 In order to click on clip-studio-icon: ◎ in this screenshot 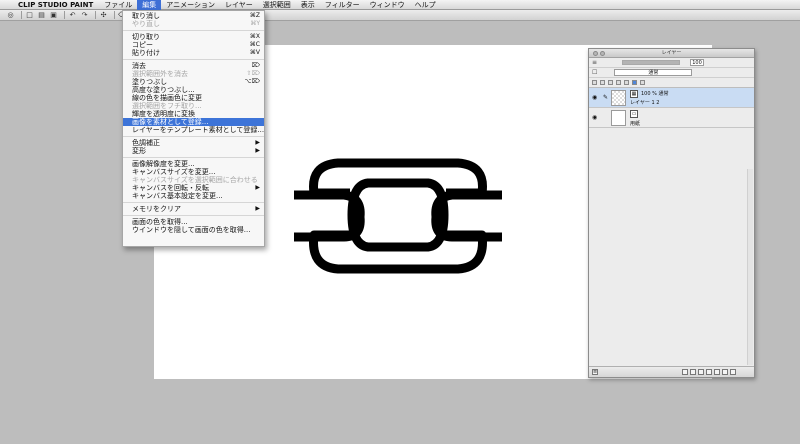, I will do `click(10, 15)`.